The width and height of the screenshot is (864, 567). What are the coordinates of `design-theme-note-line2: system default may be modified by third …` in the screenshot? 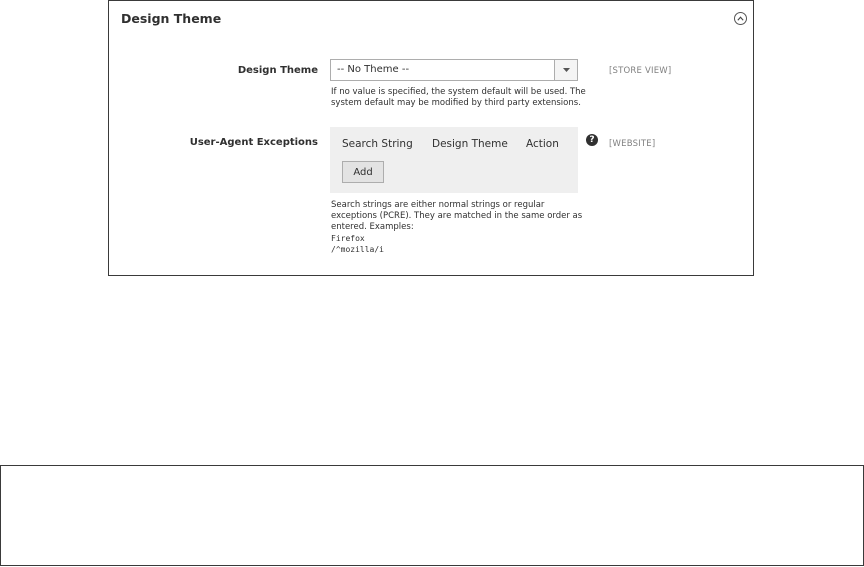 It's located at (456, 103).